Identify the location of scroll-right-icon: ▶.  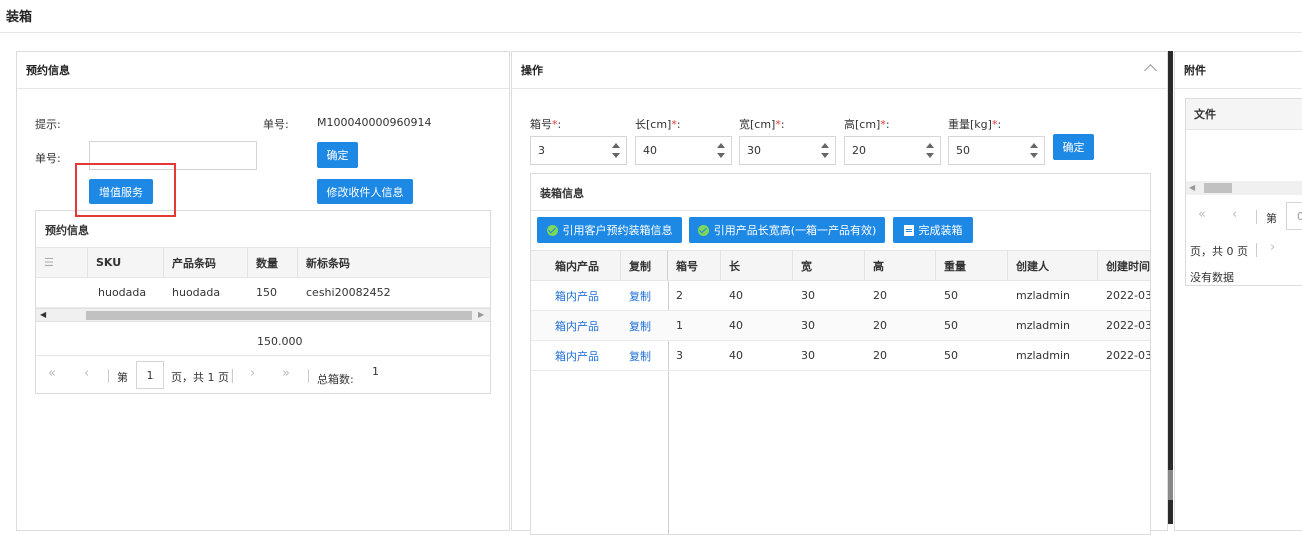
(481, 314).